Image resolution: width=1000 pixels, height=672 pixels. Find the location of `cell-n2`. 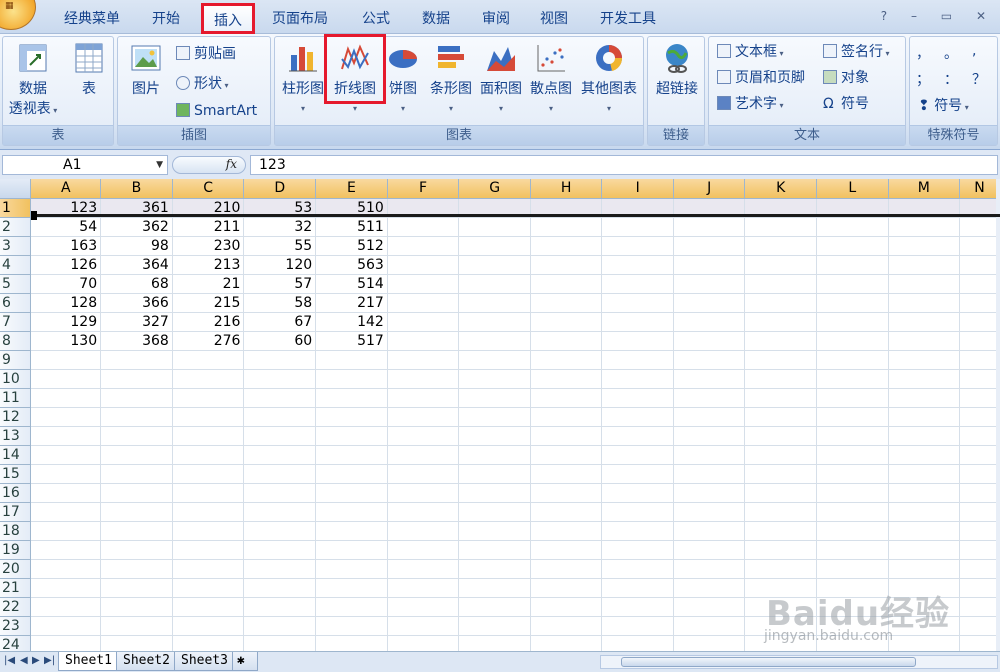

cell-n2 is located at coordinates (979, 227).